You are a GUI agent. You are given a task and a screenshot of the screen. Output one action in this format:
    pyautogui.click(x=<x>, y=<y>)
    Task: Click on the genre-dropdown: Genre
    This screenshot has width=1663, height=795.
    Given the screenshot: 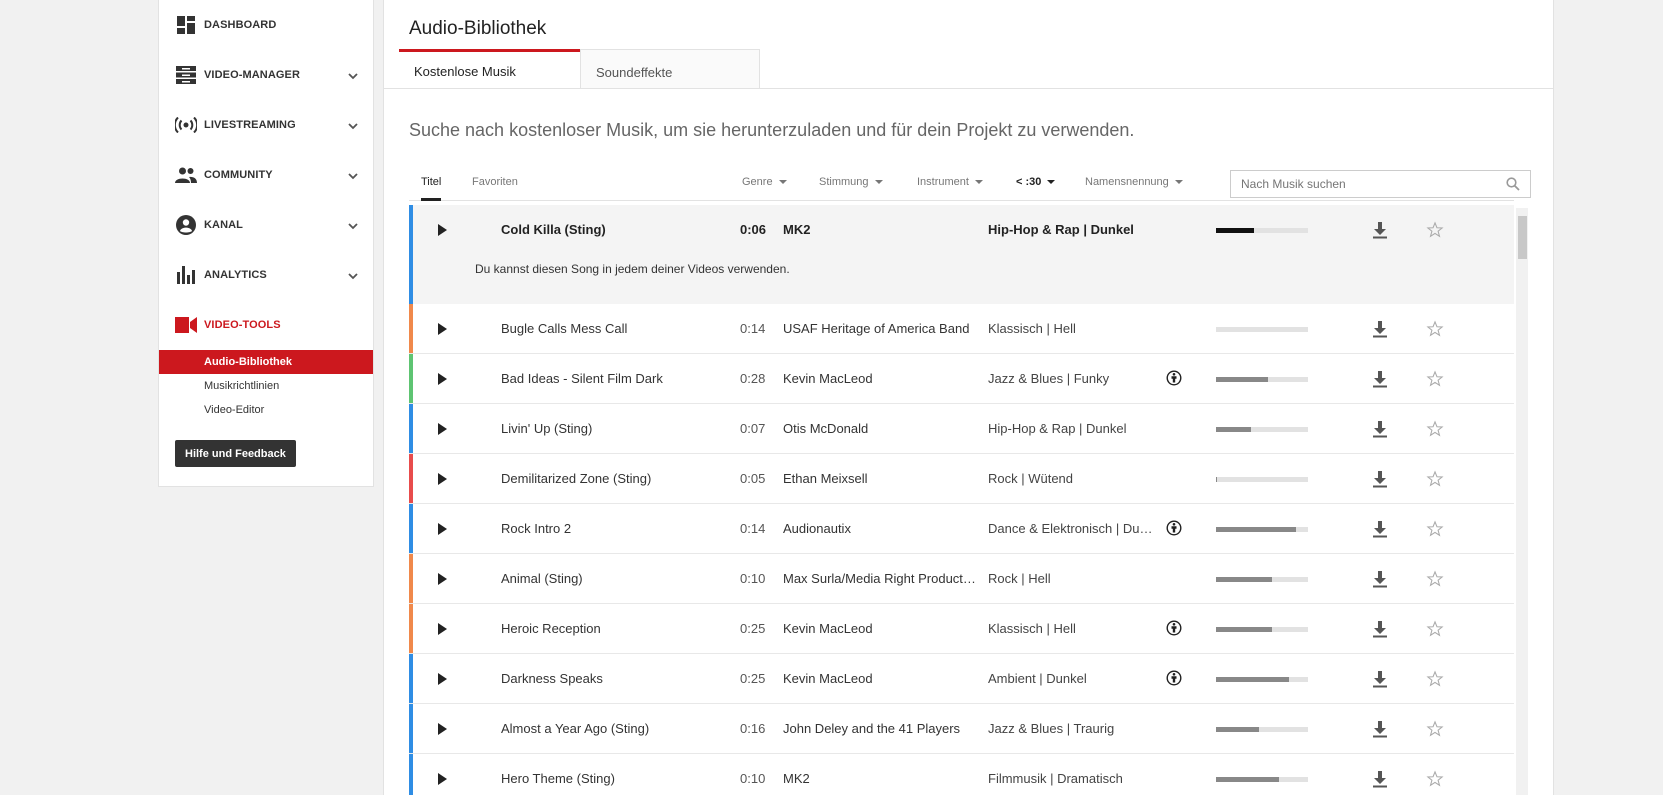 What is the action you would take?
    pyautogui.click(x=764, y=182)
    